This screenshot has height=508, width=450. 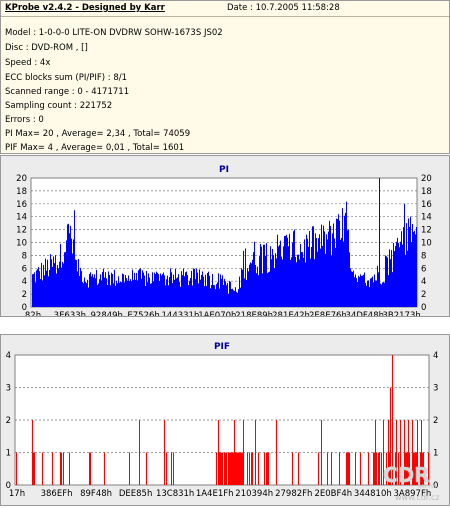 I want to click on pi-xtick-label: 1AE070h, so click(x=217, y=313).